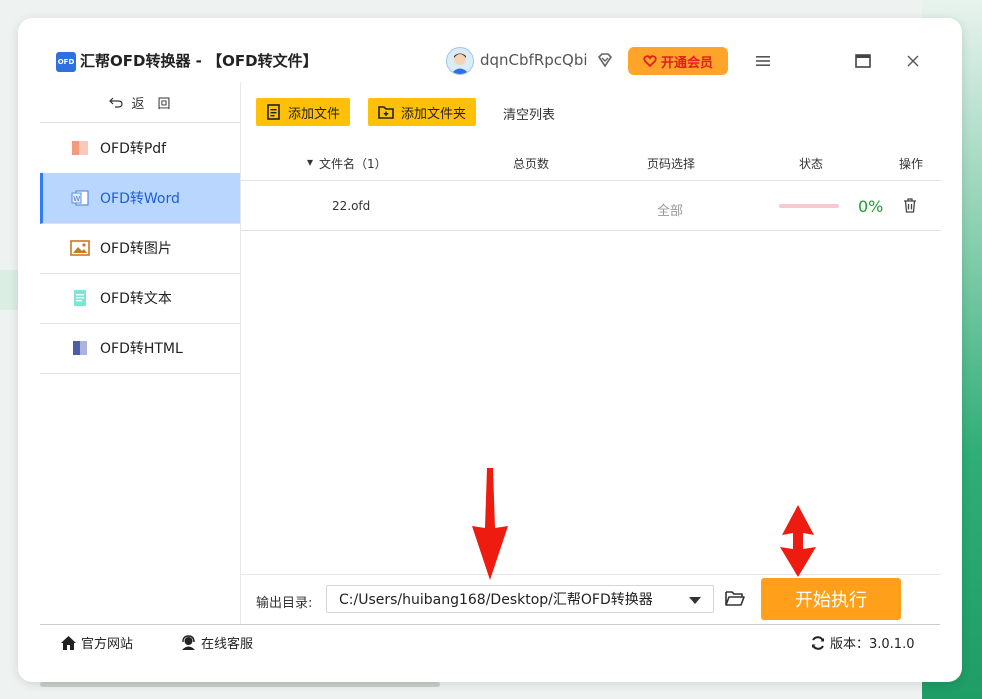 Image resolution: width=982 pixels, height=699 pixels. What do you see at coordinates (310, 162) in the screenshot?
I see `sort-arrow-icon: ▾` at bounding box center [310, 162].